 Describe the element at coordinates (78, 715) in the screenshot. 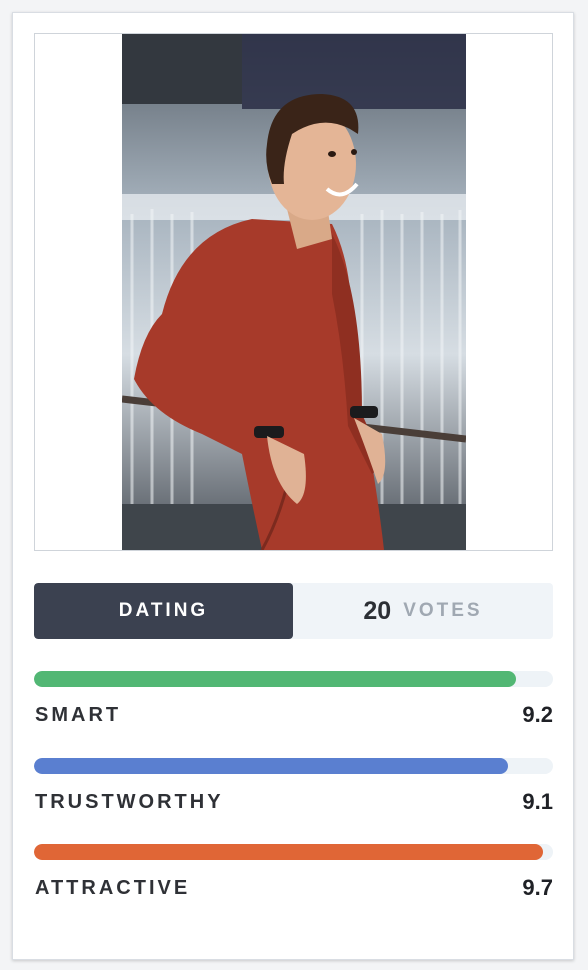

I see `metric-label: SMART` at that location.